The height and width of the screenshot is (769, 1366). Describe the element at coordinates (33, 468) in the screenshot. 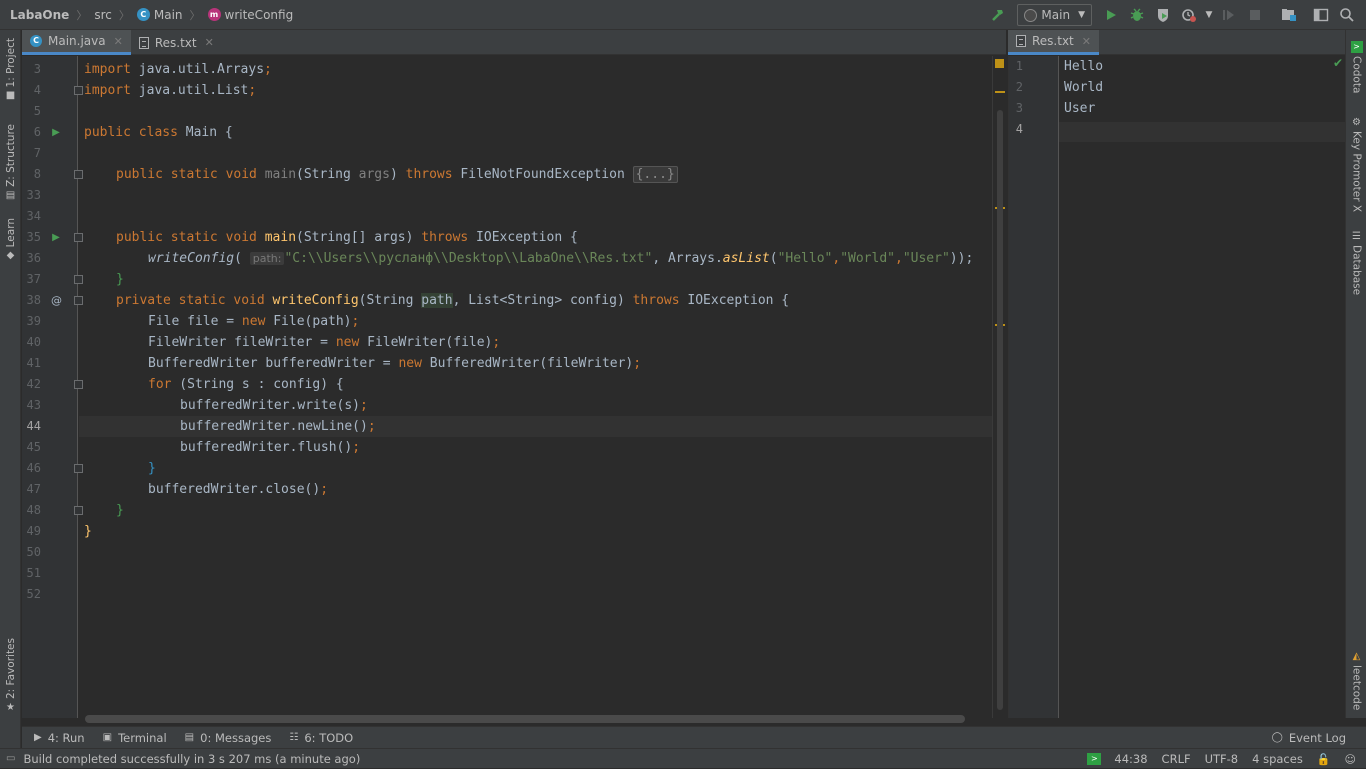

I see `line-number: 46` at that location.